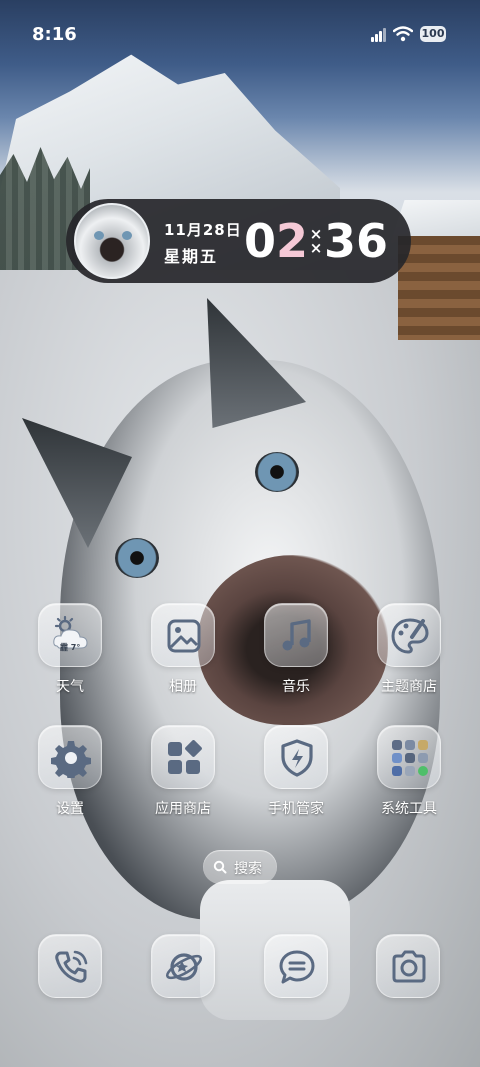  I want to click on clock-date-widget: 11月28日 星期五 0 2 × × 3 6, so click(238, 241).